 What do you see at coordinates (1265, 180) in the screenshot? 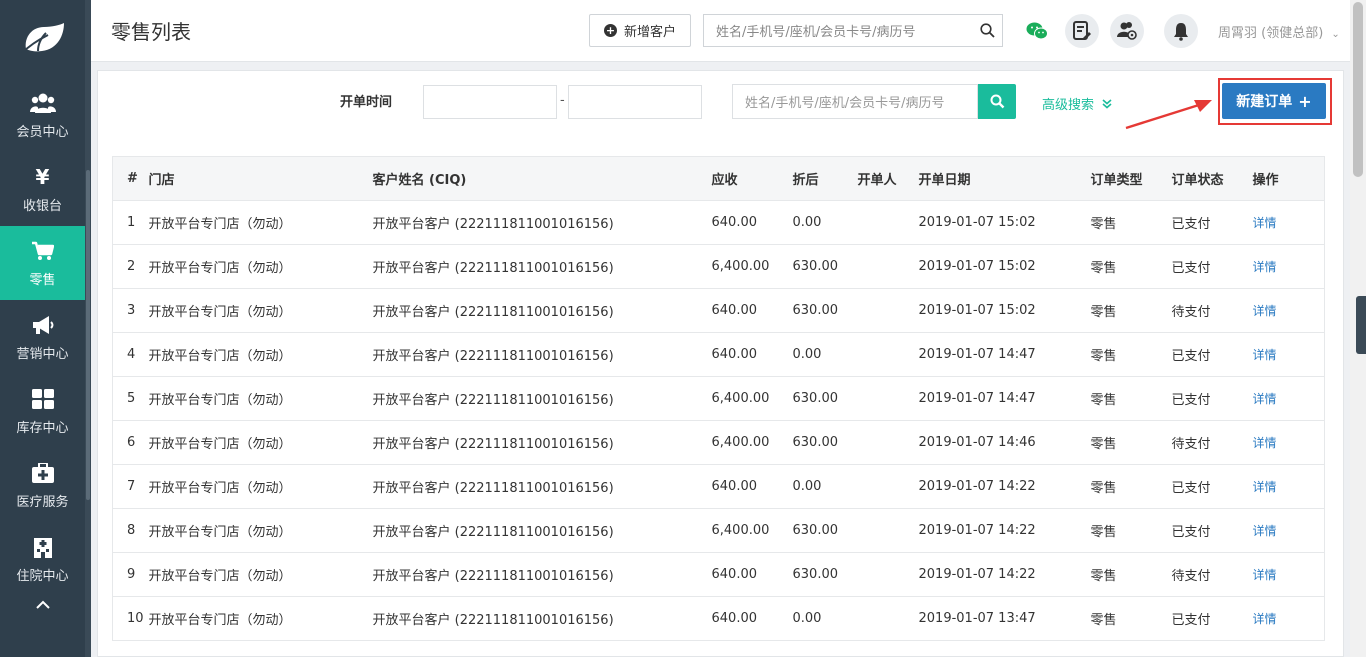
I see `col-header-actions: 操作` at bounding box center [1265, 180].